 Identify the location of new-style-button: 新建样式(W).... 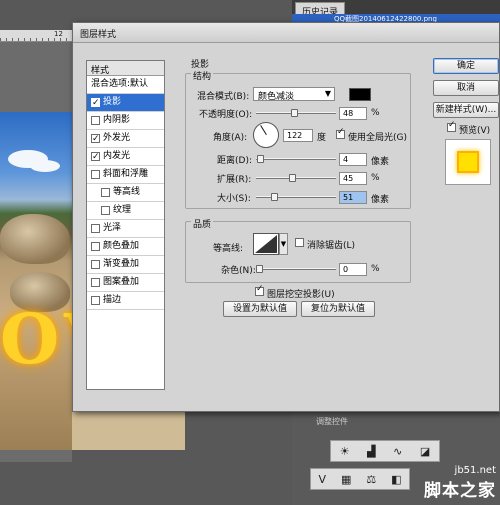
(466, 110).